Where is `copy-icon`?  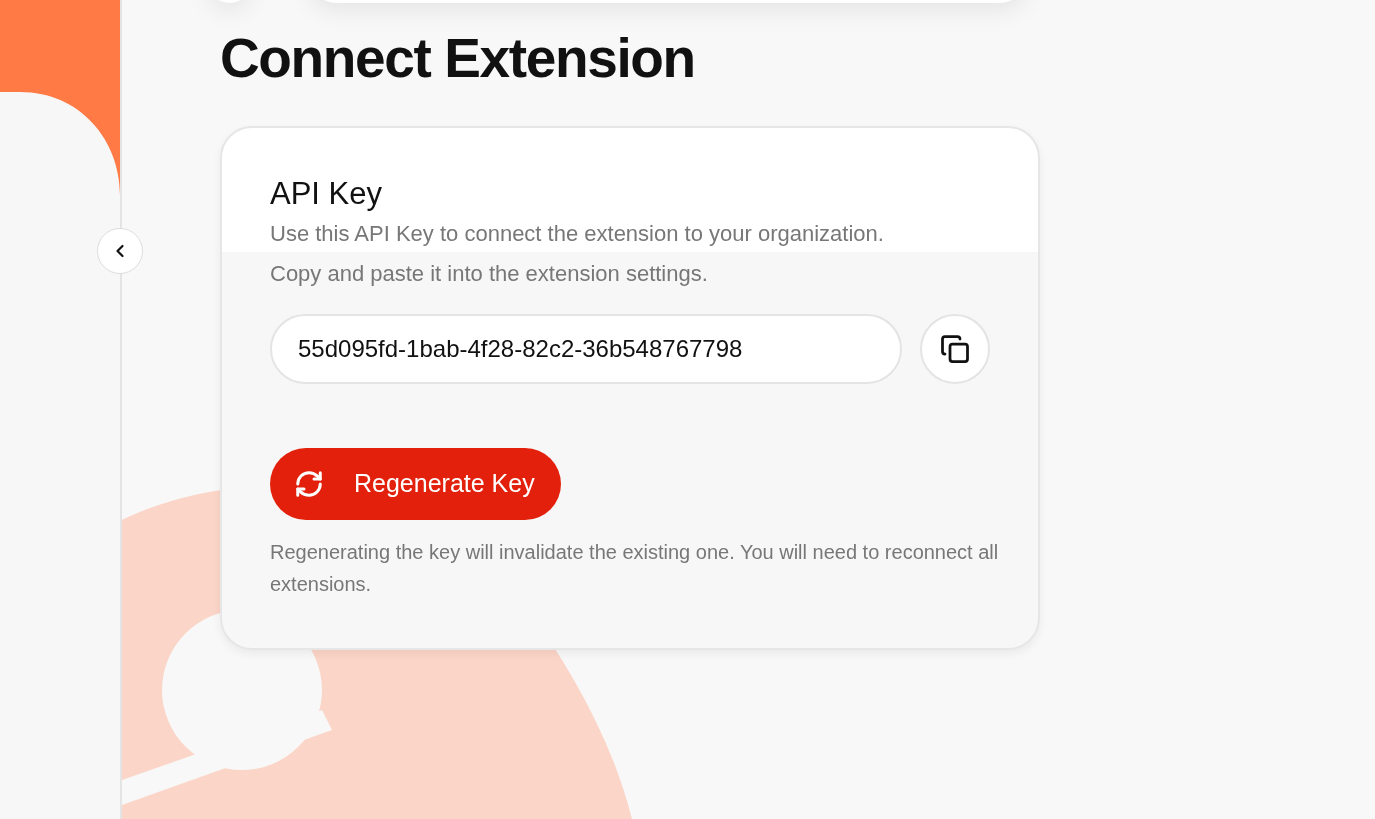
copy-icon is located at coordinates (955, 349).